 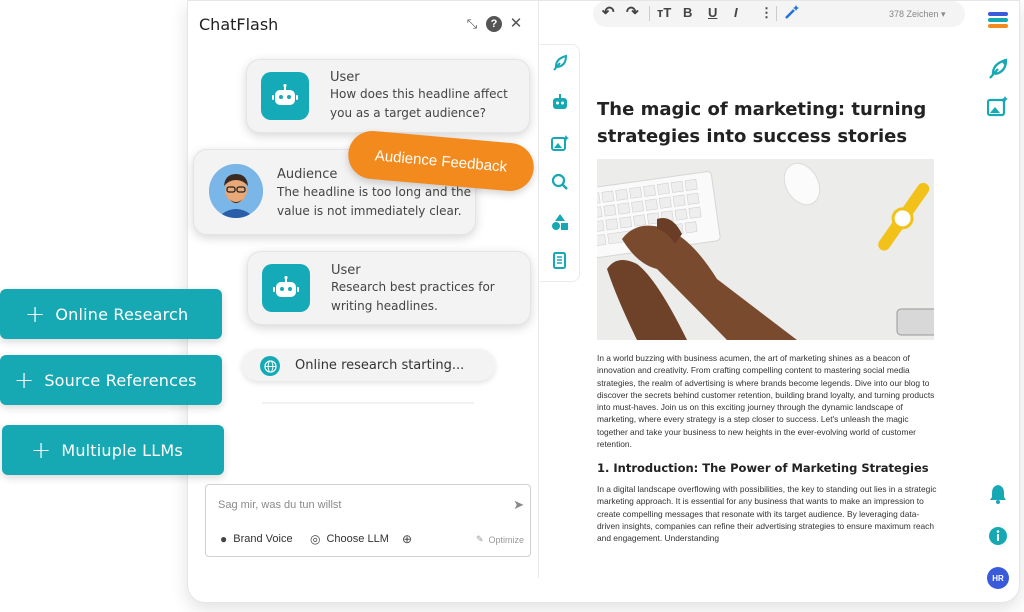 I want to click on optimize-button: ✎ Optimize, so click(x=500, y=539).